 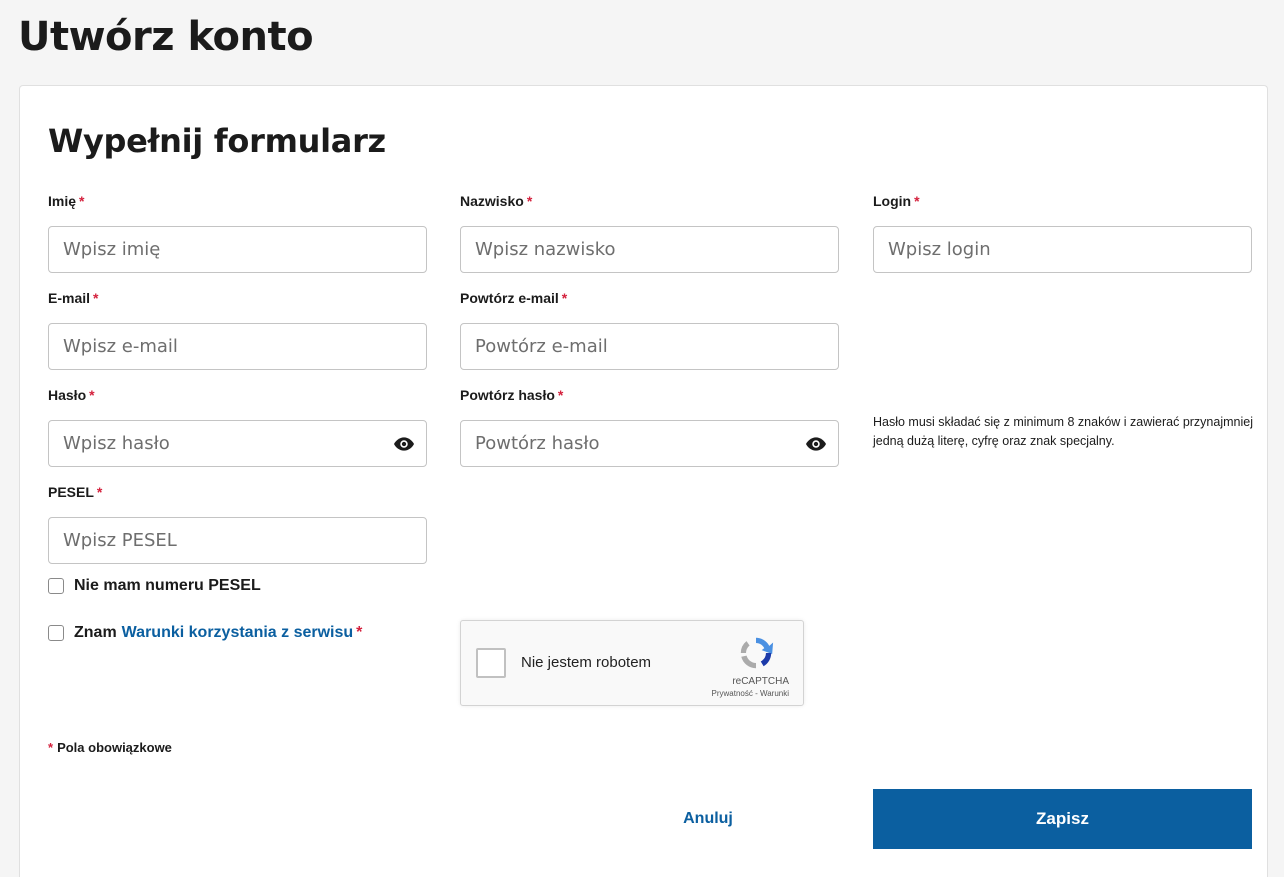 What do you see at coordinates (757, 653) in the screenshot?
I see `recaptcha-logo-icon` at bounding box center [757, 653].